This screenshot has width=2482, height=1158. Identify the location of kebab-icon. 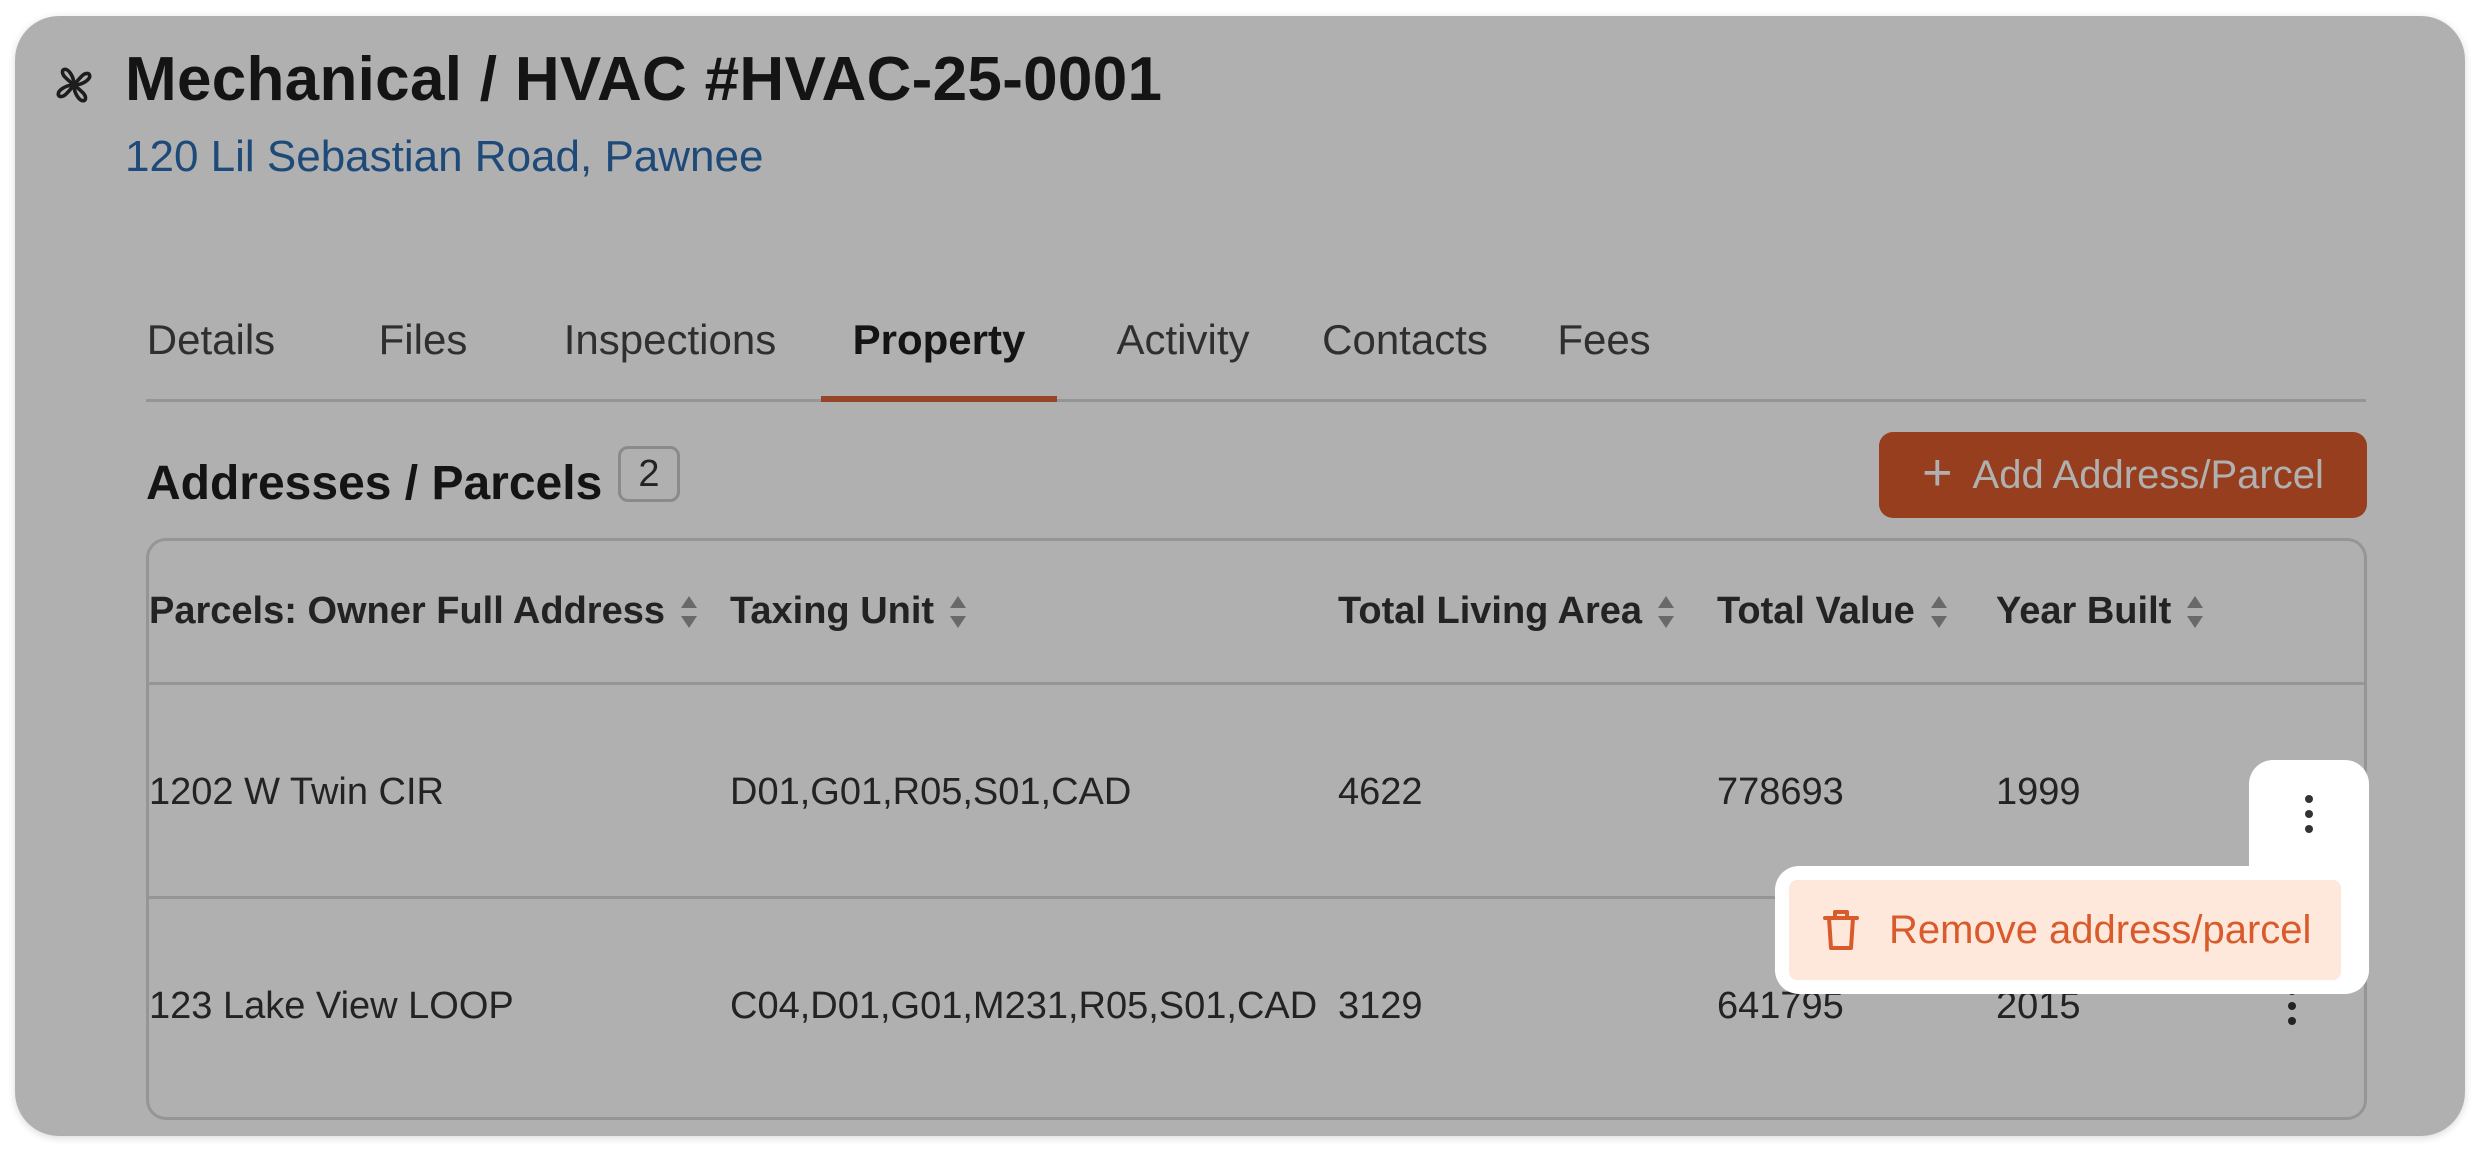
(2309, 814).